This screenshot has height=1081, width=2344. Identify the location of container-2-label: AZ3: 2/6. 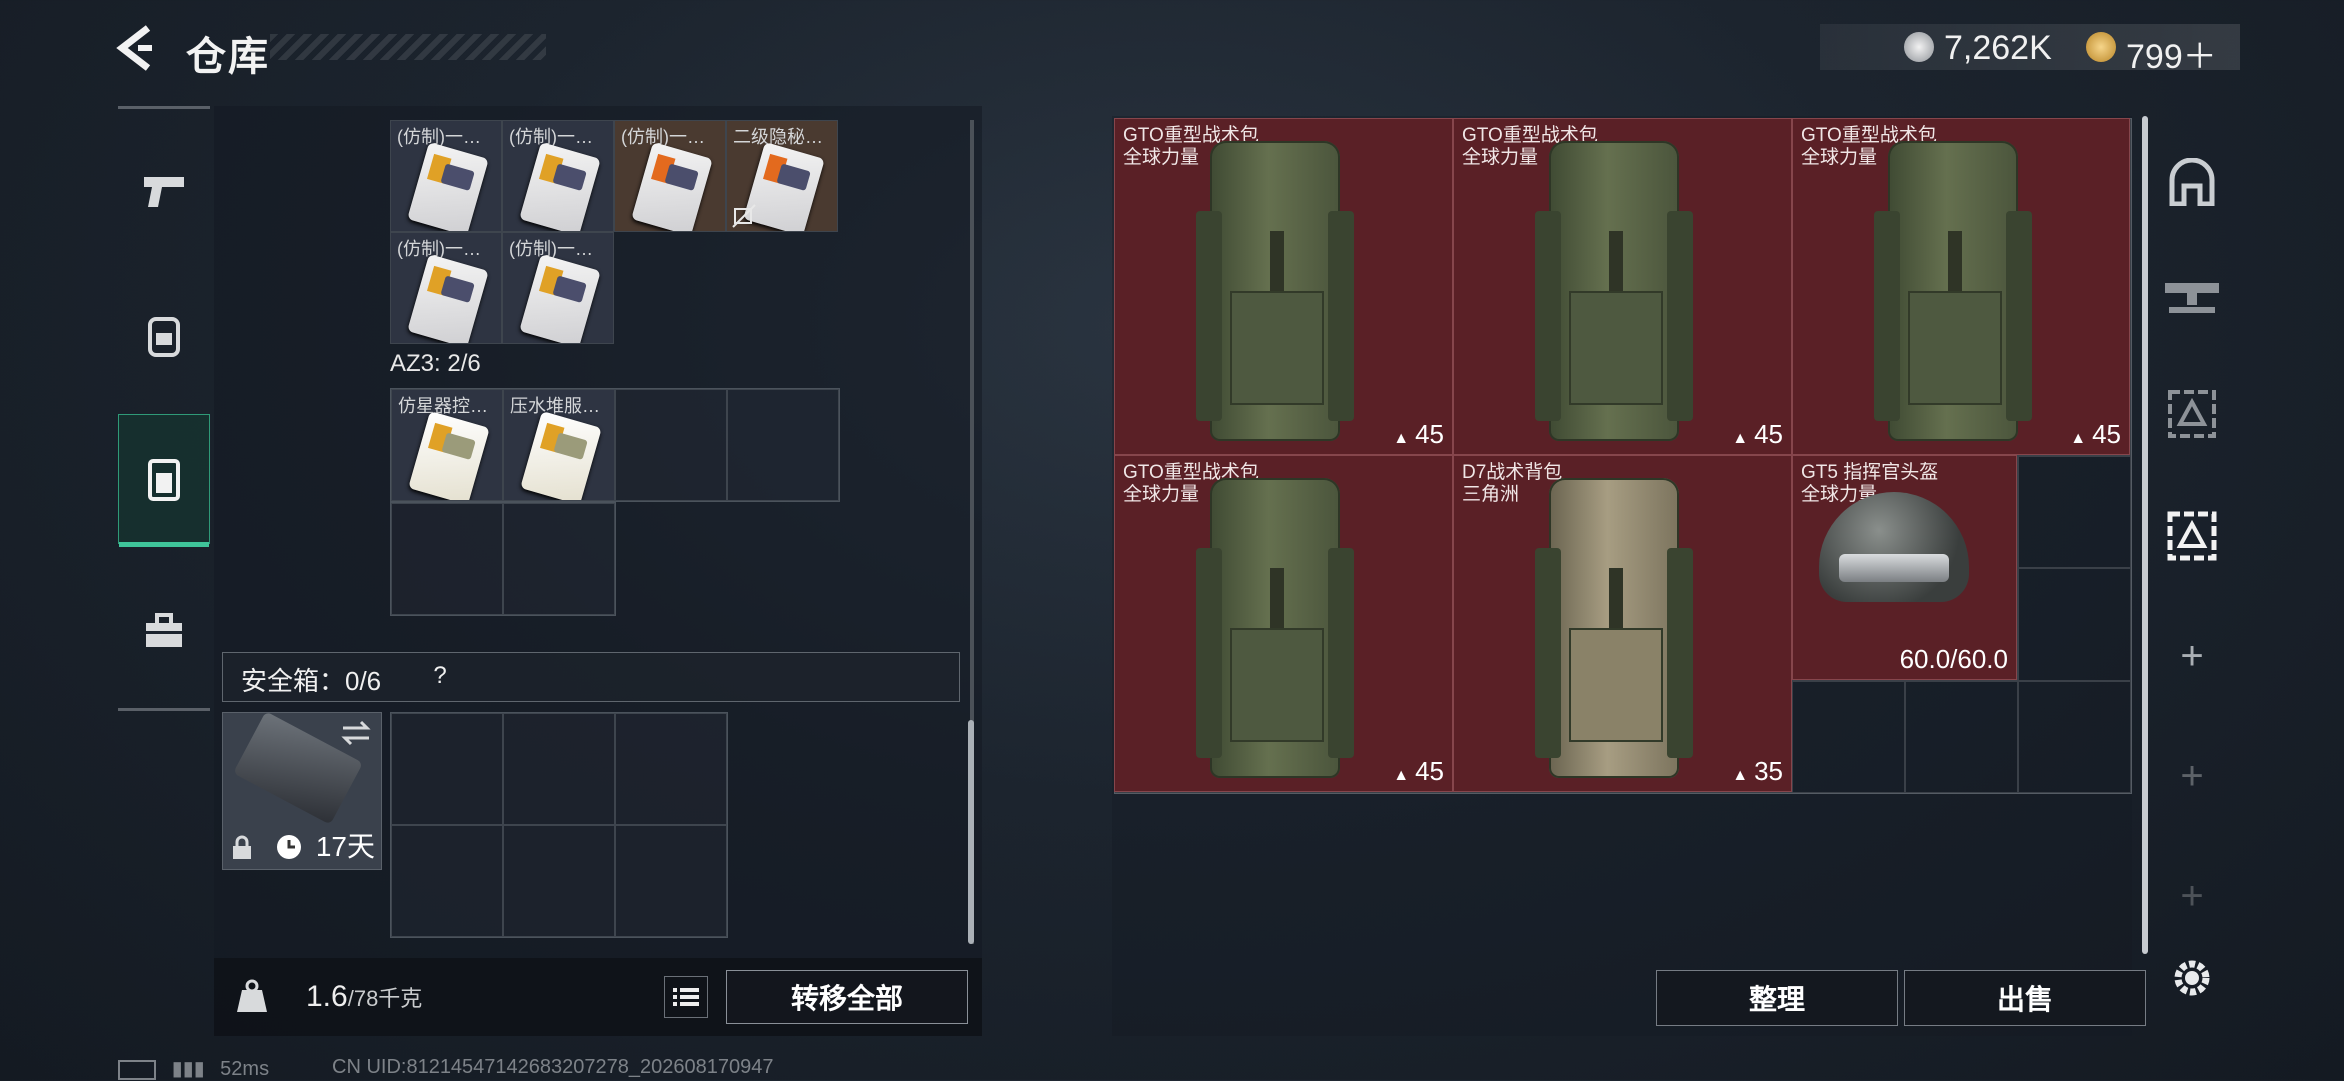
(435, 363).